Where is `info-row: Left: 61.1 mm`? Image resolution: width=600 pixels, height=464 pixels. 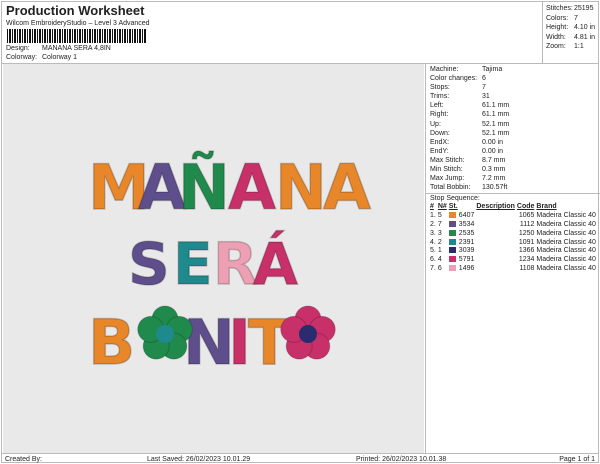
info-row: Left: 61.1 mm is located at coordinates (513, 105).